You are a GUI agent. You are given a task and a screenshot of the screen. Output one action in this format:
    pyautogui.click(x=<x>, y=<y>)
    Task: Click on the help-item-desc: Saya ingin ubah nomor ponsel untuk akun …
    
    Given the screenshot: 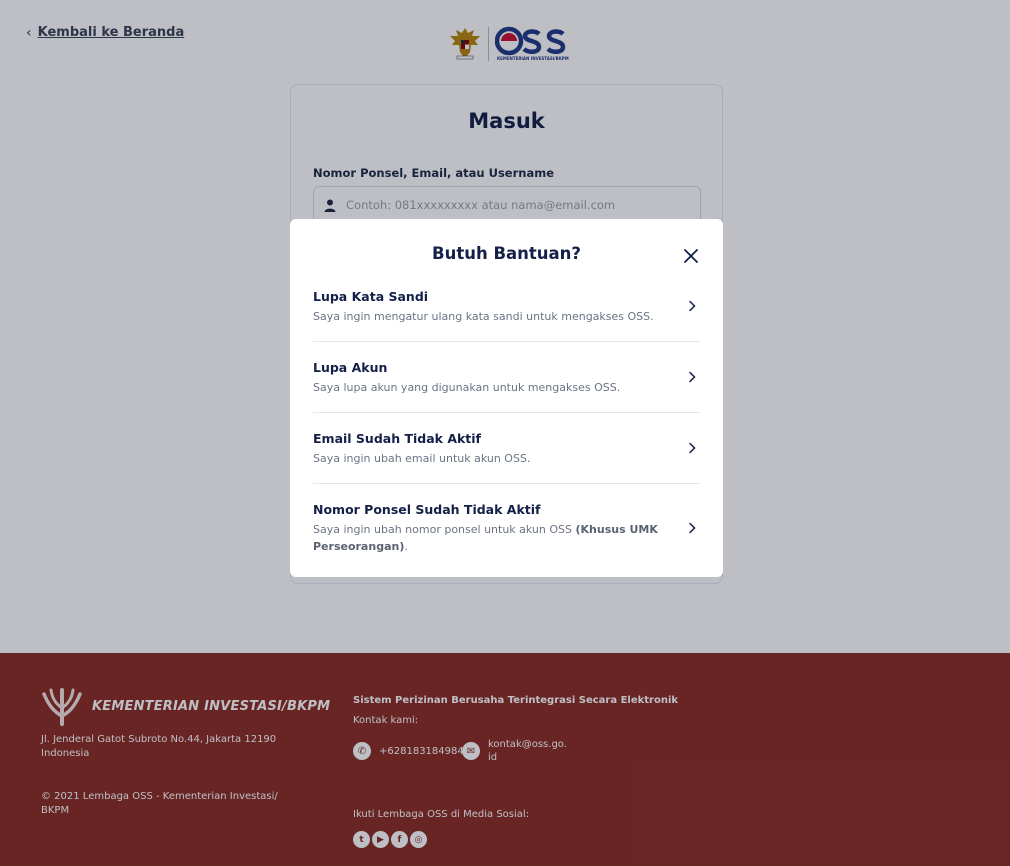 What is the action you would take?
    pyautogui.click(x=490, y=538)
    